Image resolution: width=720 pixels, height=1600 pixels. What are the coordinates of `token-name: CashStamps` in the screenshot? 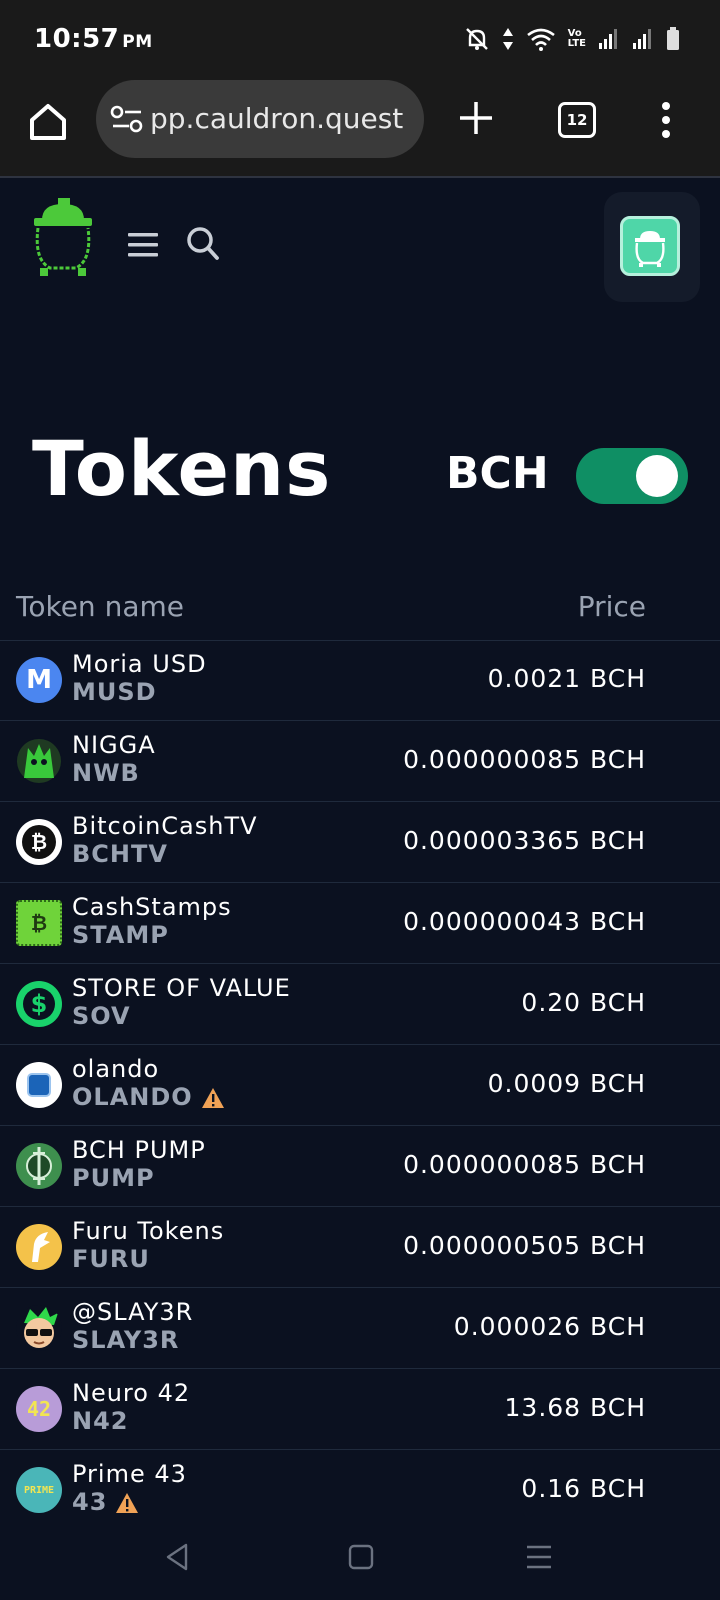 It's located at (152, 907).